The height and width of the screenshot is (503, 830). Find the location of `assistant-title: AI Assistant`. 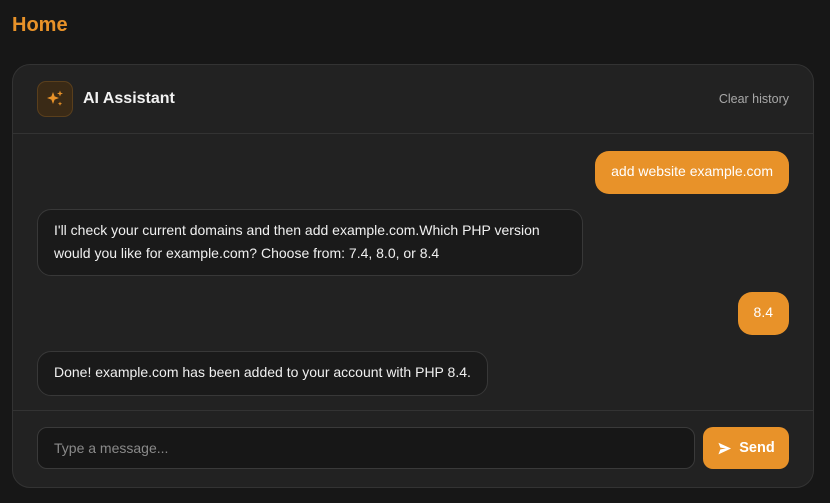

assistant-title: AI Assistant is located at coordinates (129, 98).